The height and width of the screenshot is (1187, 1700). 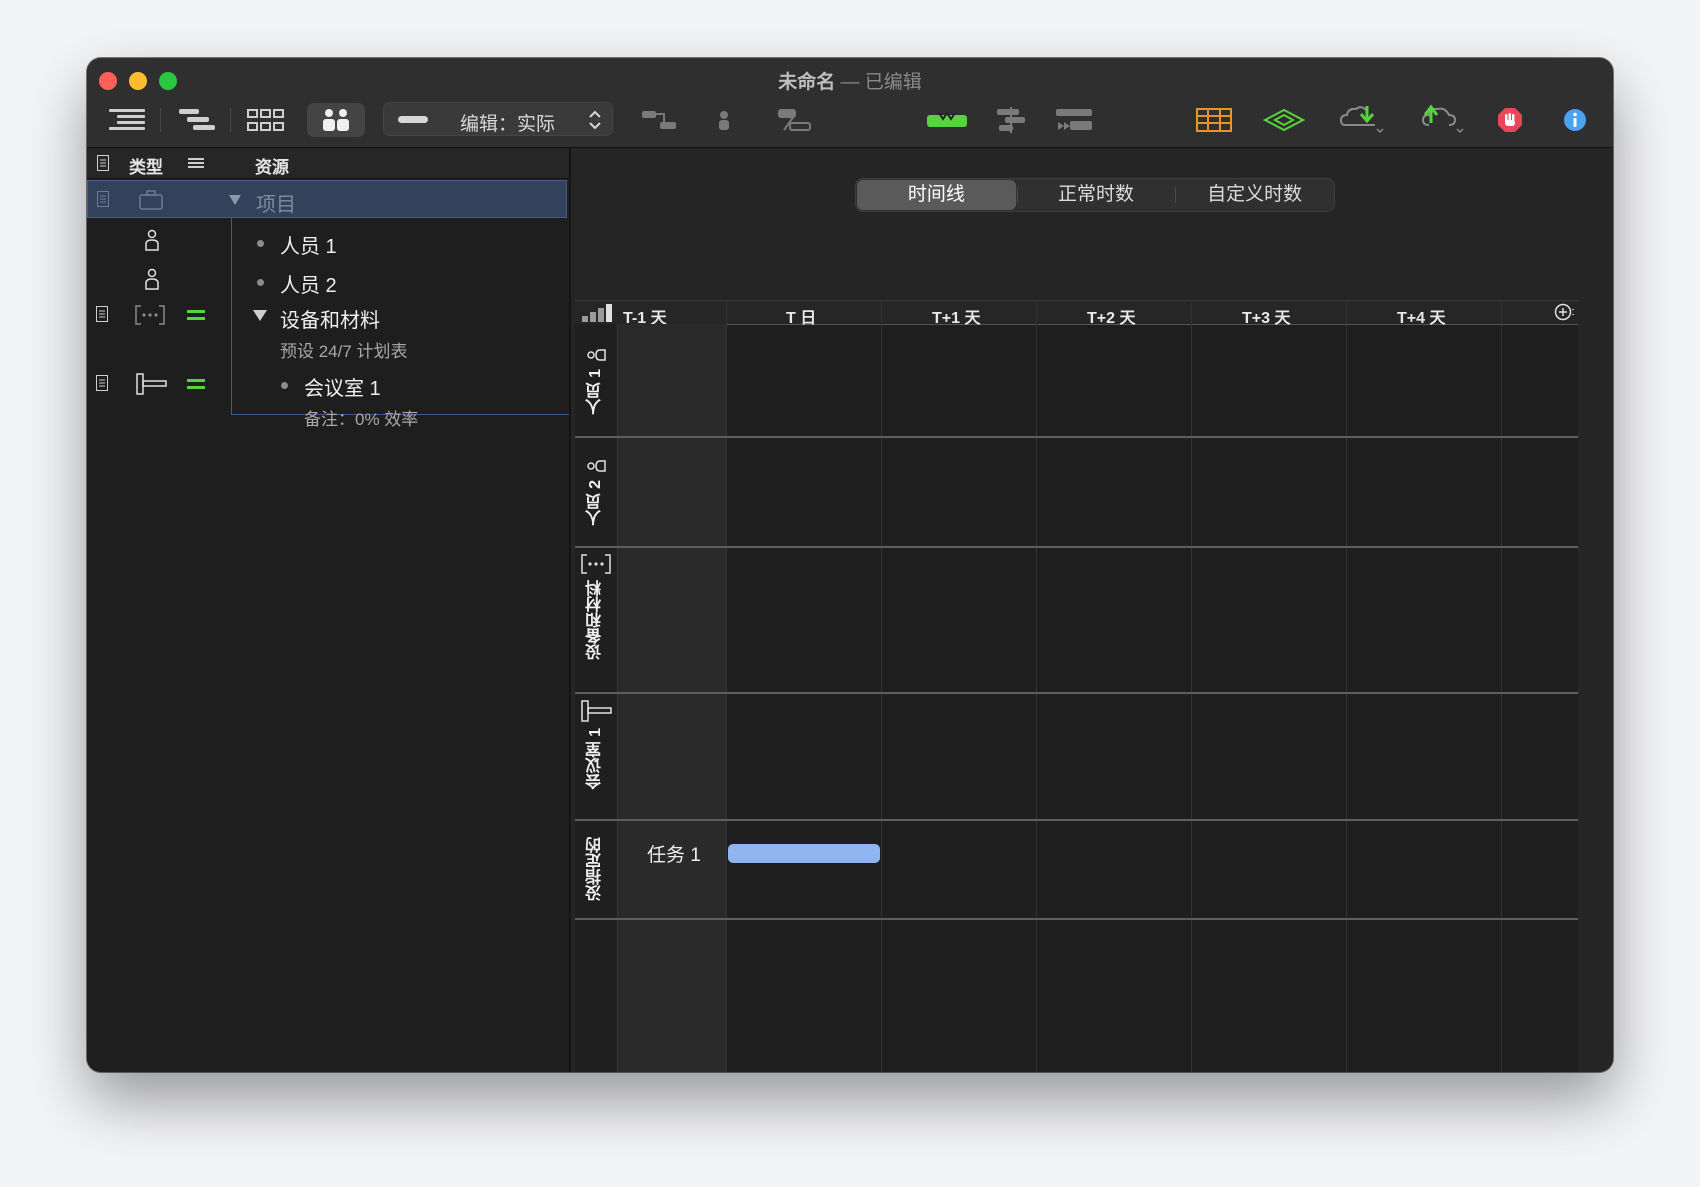 I want to click on info-icon, so click(x=1575, y=120).